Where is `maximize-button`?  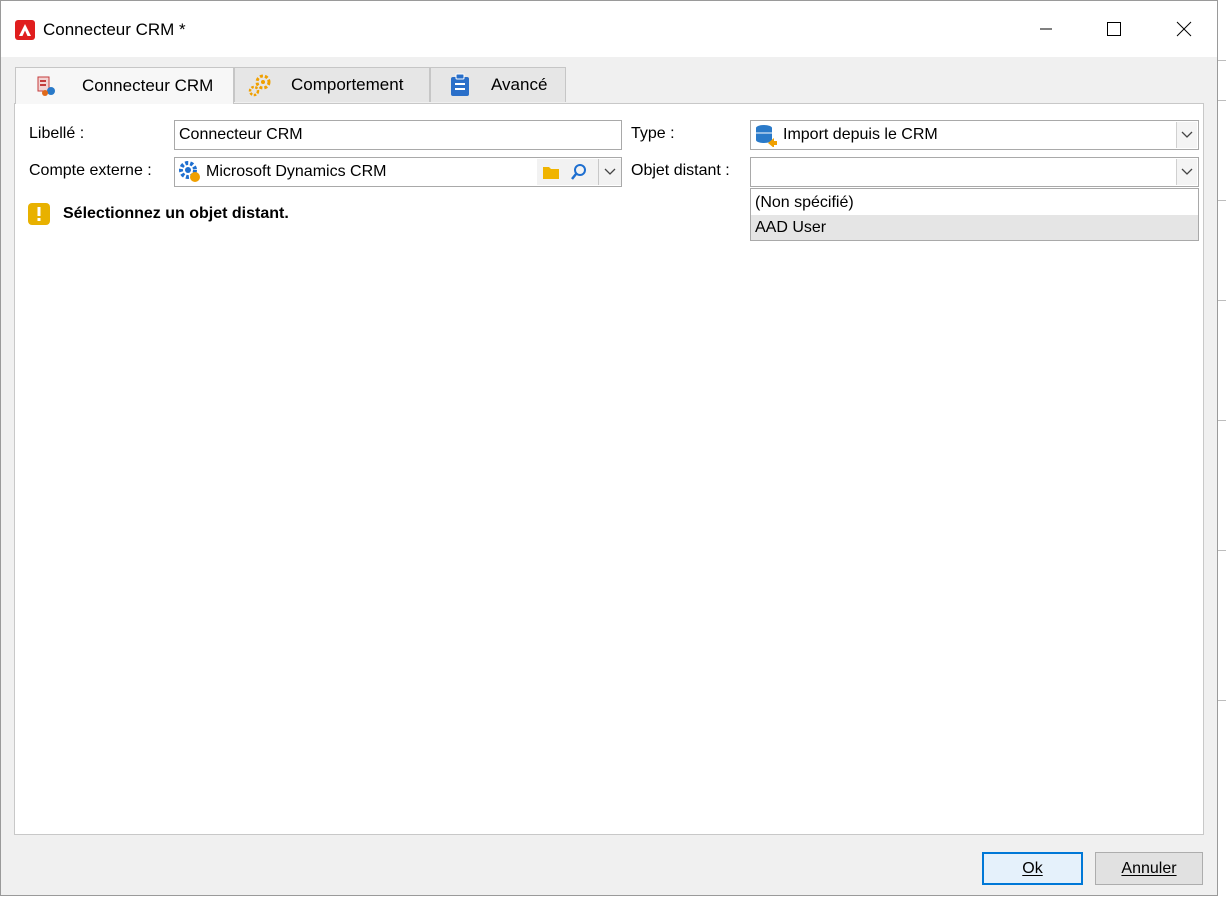
maximize-button is located at coordinates (1114, 29).